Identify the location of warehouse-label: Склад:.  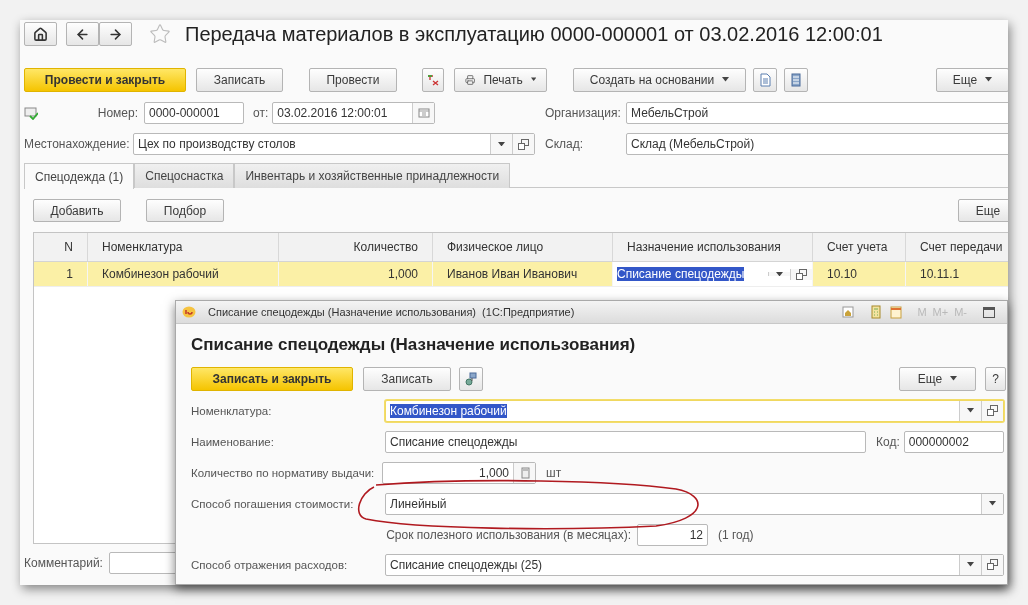
(565, 144).